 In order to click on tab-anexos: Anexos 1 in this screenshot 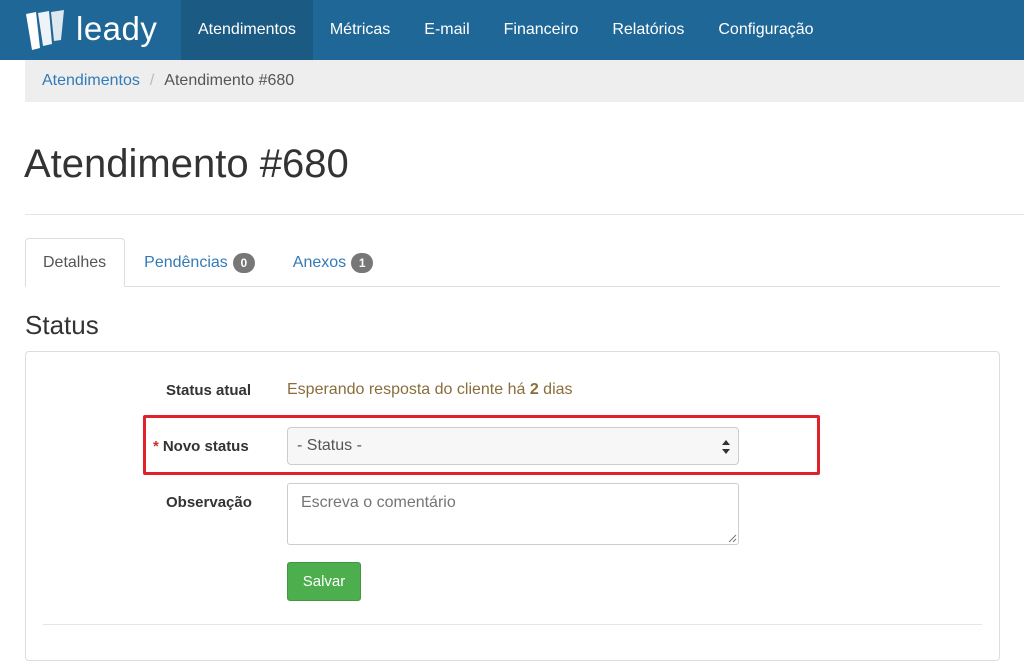, I will do `click(333, 262)`.